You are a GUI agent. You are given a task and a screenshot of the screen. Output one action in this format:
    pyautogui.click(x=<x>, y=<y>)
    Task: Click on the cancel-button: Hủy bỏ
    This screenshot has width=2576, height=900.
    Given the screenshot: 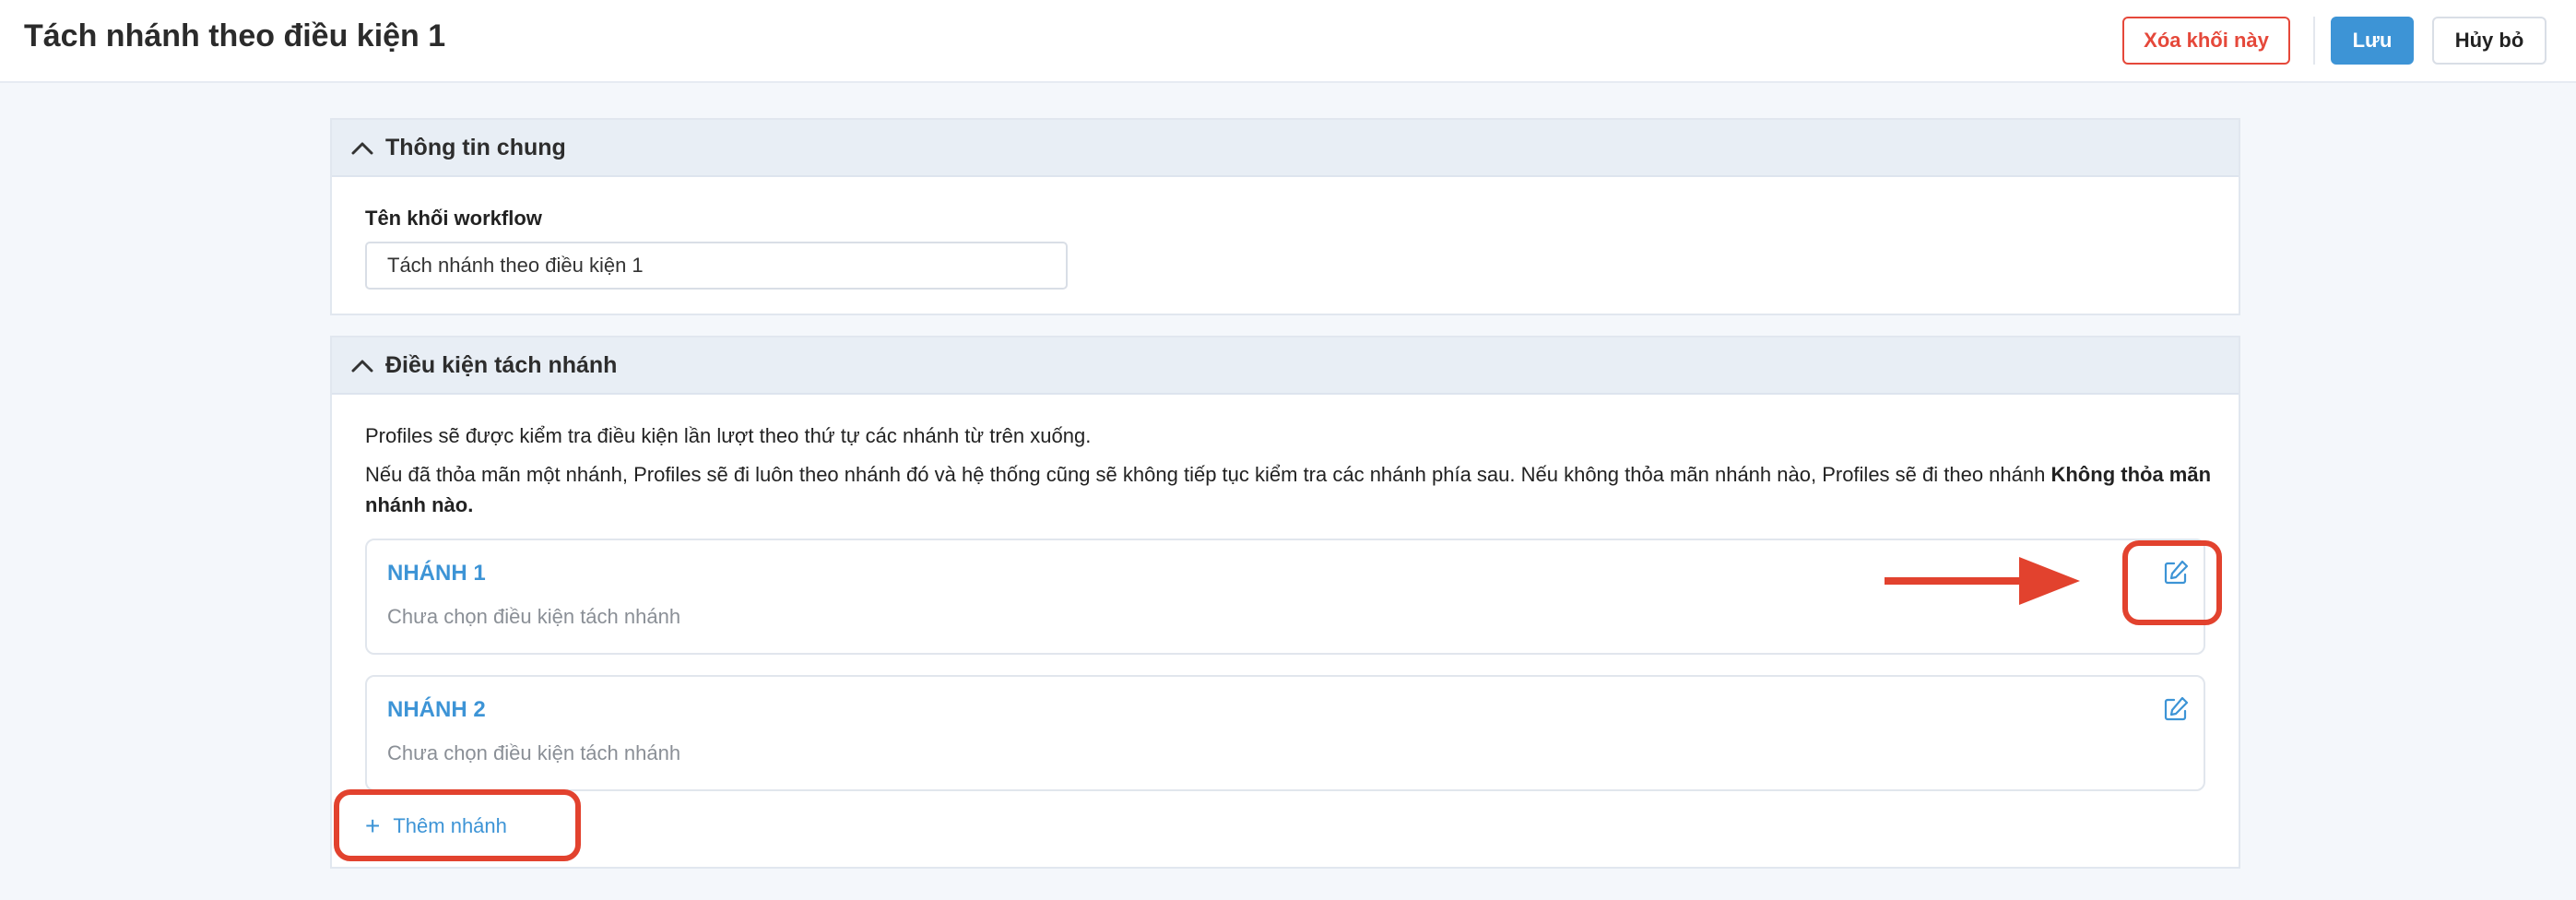 What is the action you would take?
    pyautogui.click(x=2489, y=41)
    